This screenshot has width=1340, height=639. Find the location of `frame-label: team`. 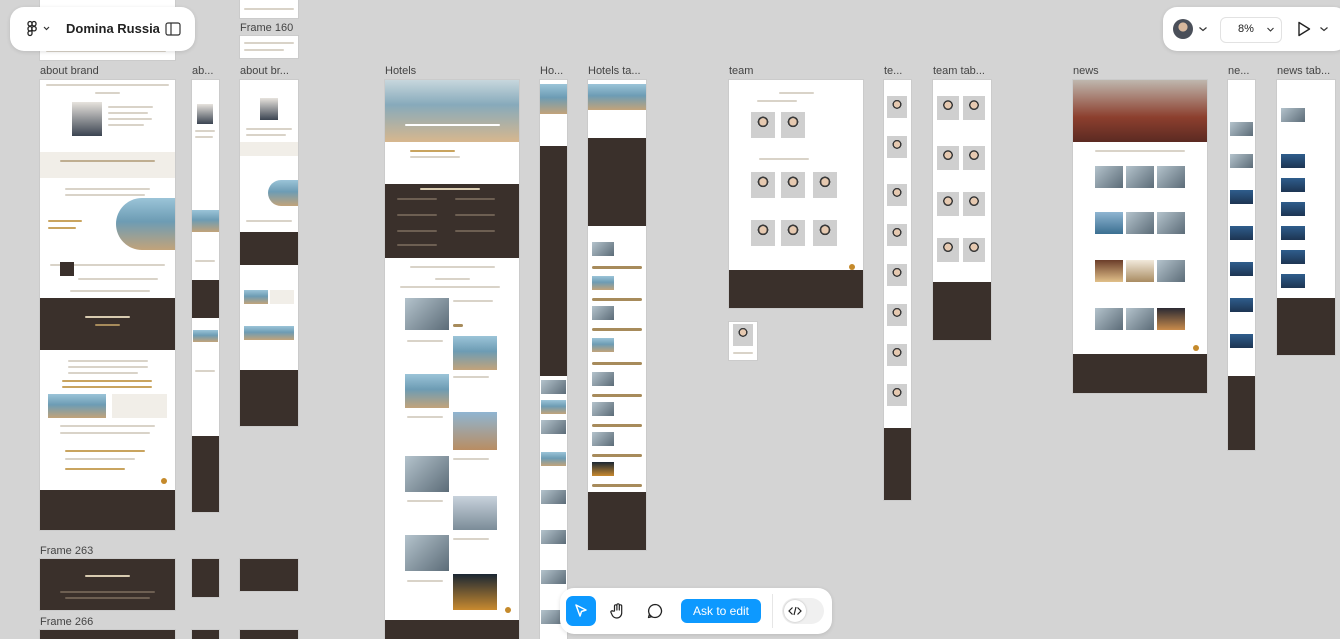

frame-label: team is located at coordinates (741, 71).